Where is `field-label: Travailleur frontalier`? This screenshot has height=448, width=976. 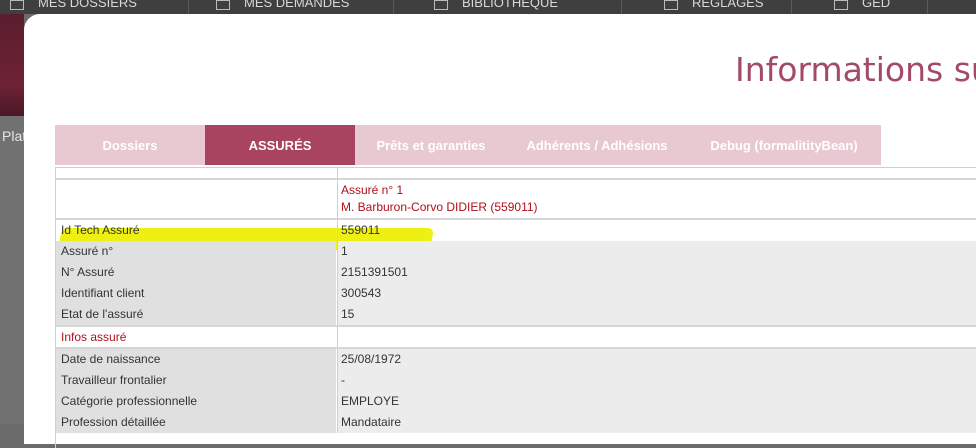 field-label: Travailleur frontalier is located at coordinates (196, 380).